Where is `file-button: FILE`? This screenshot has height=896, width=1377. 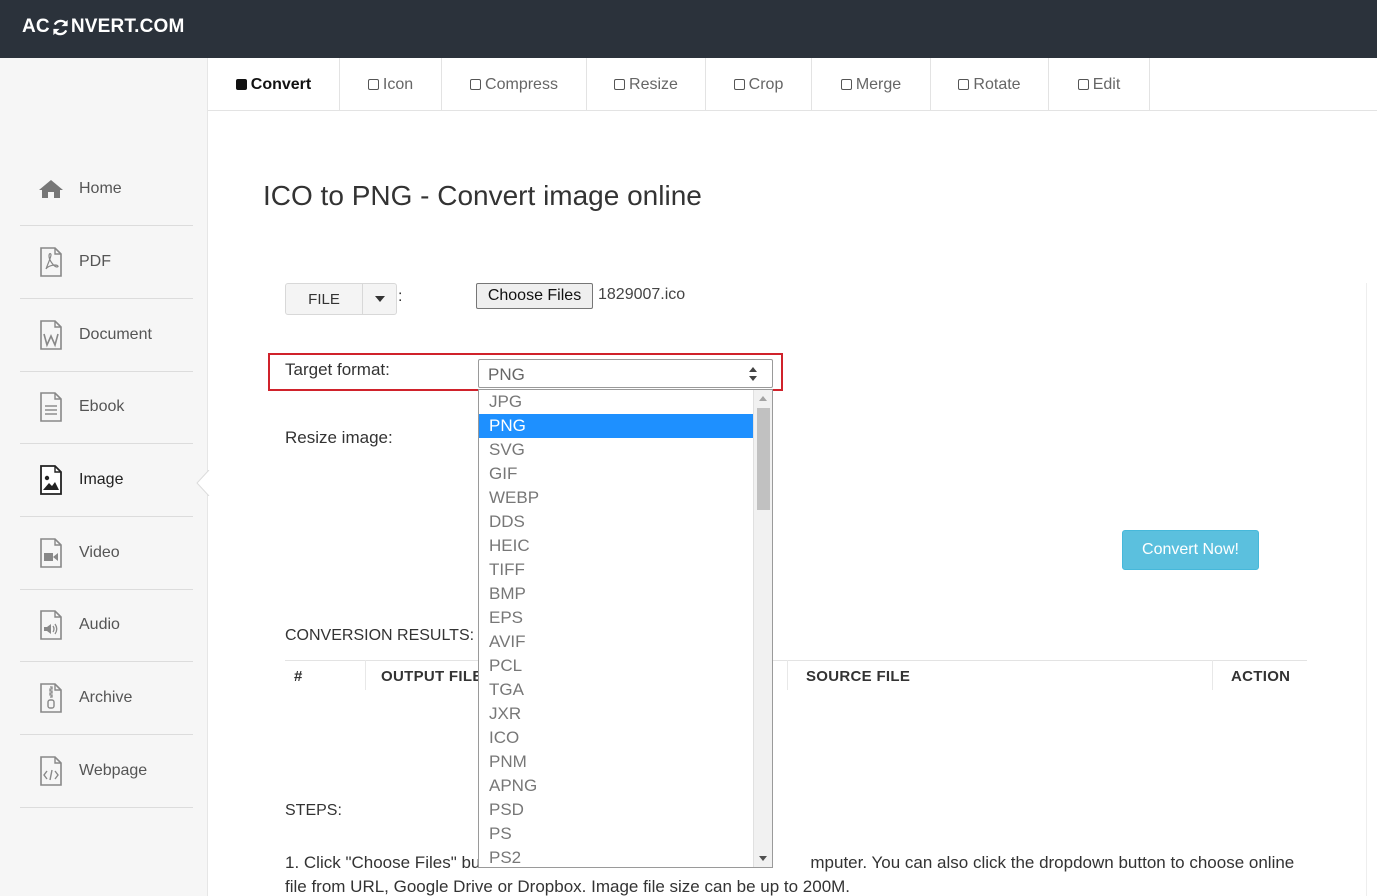
file-button: FILE is located at coordinates (324, 299).